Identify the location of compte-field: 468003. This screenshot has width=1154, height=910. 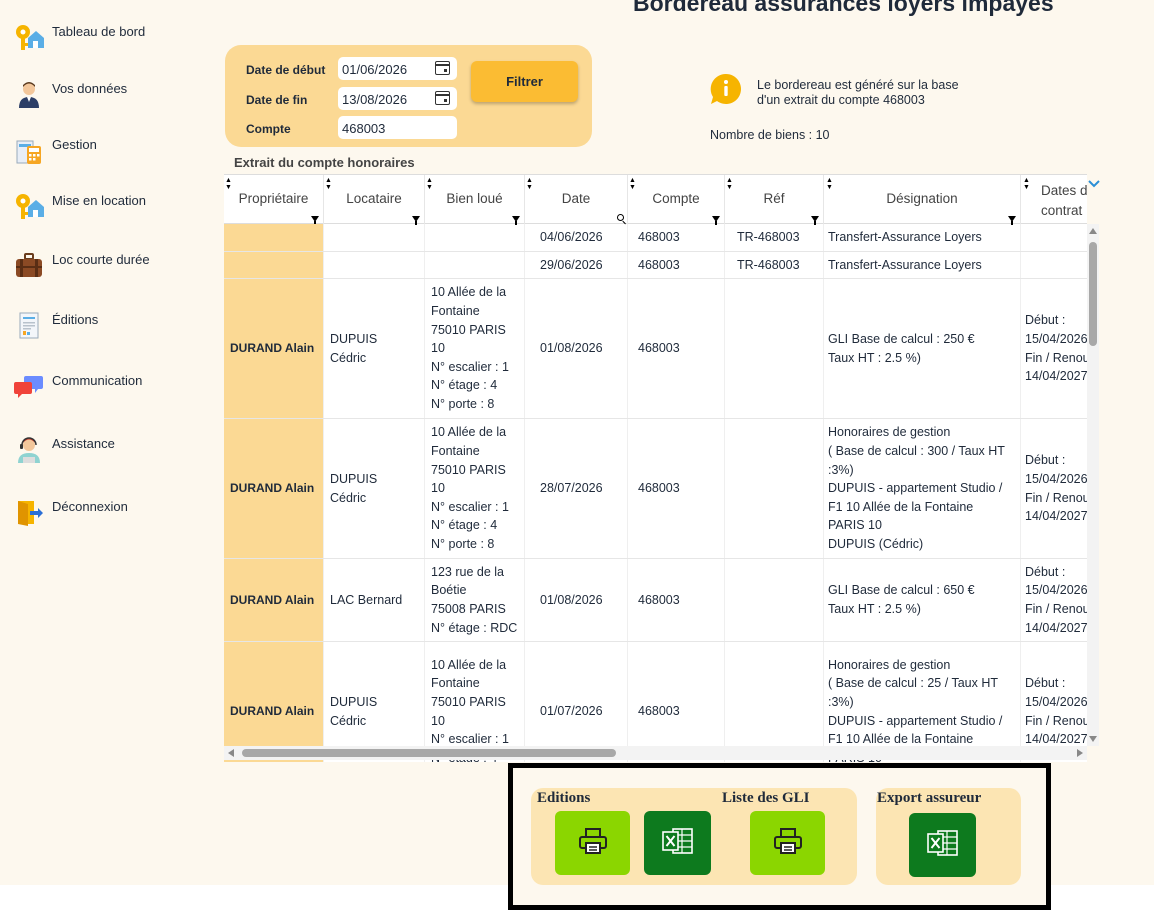
(397, 127).